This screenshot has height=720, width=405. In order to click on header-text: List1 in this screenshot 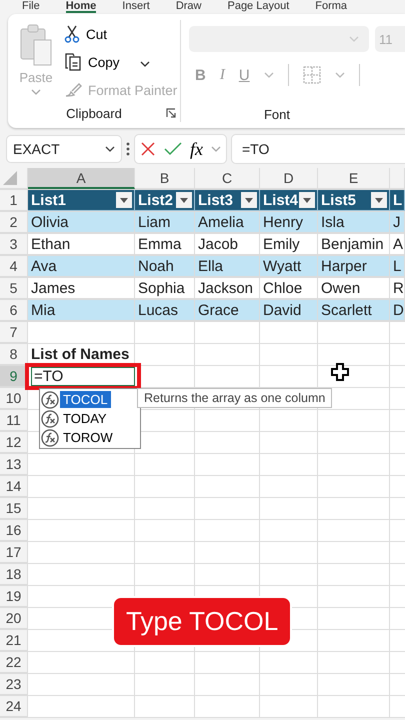, I will do `click(48, 200)`.